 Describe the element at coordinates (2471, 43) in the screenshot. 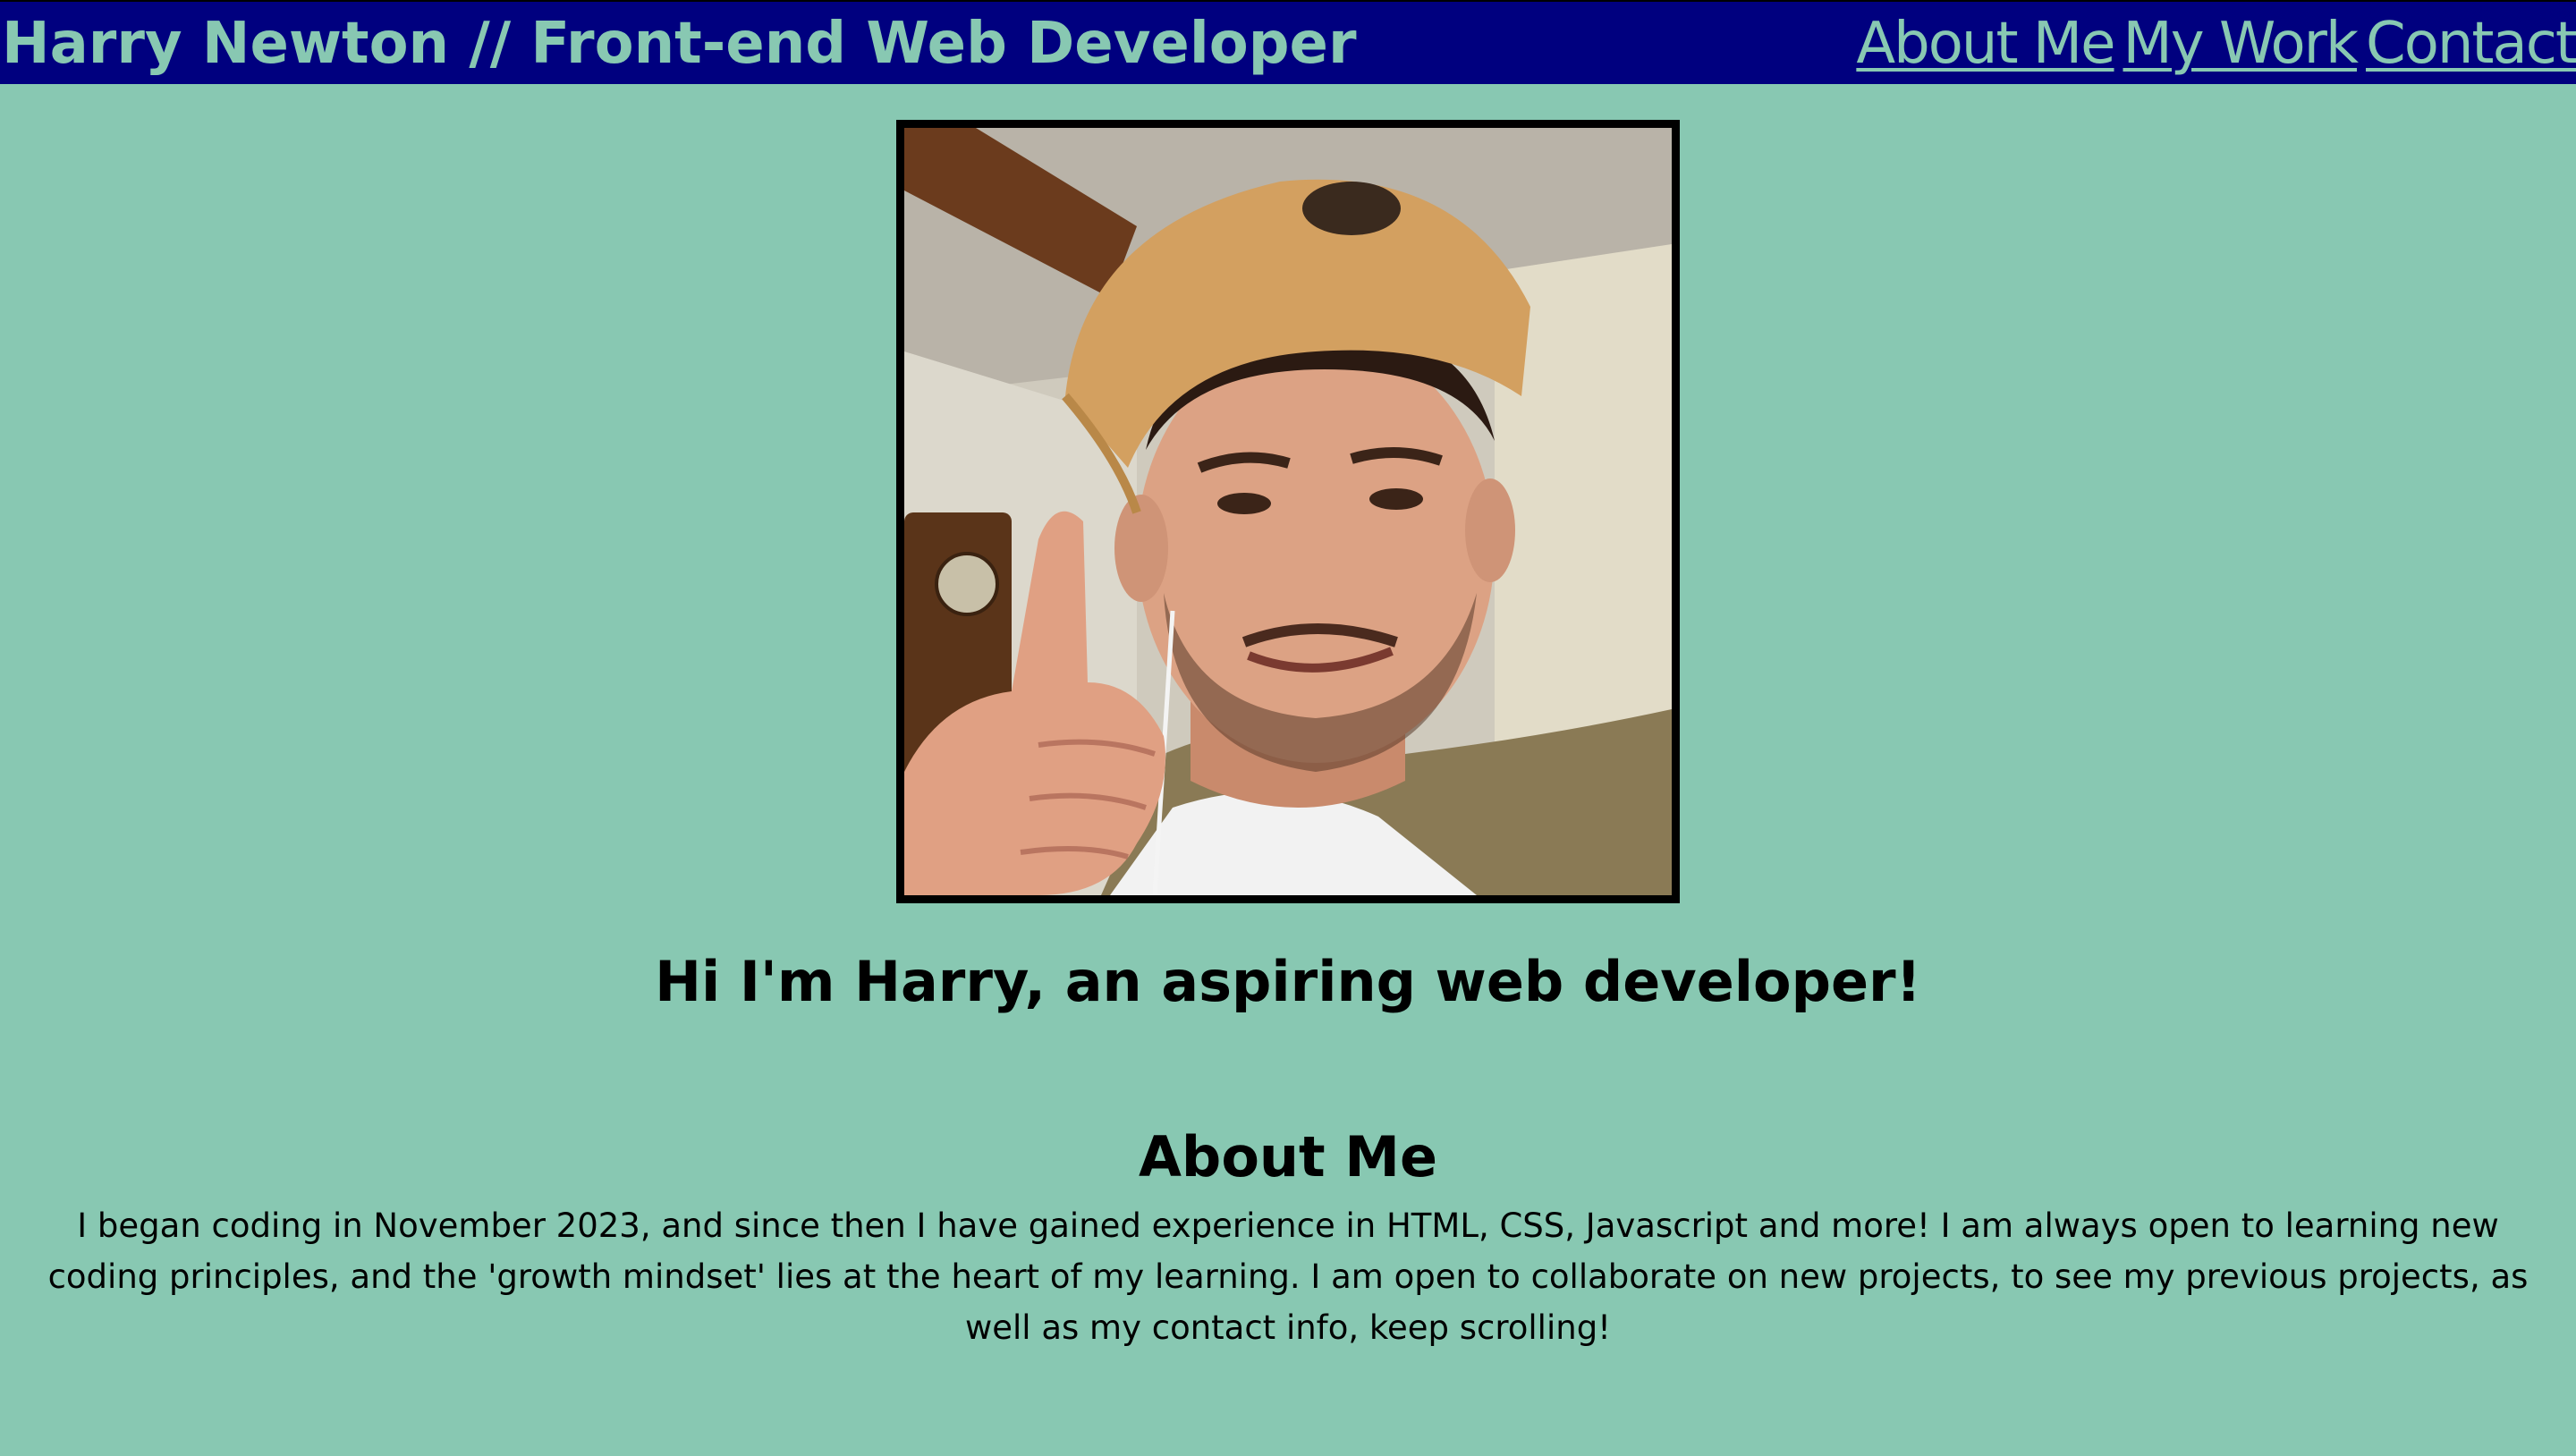

I see `nav-link-contact: Contact` at that location.